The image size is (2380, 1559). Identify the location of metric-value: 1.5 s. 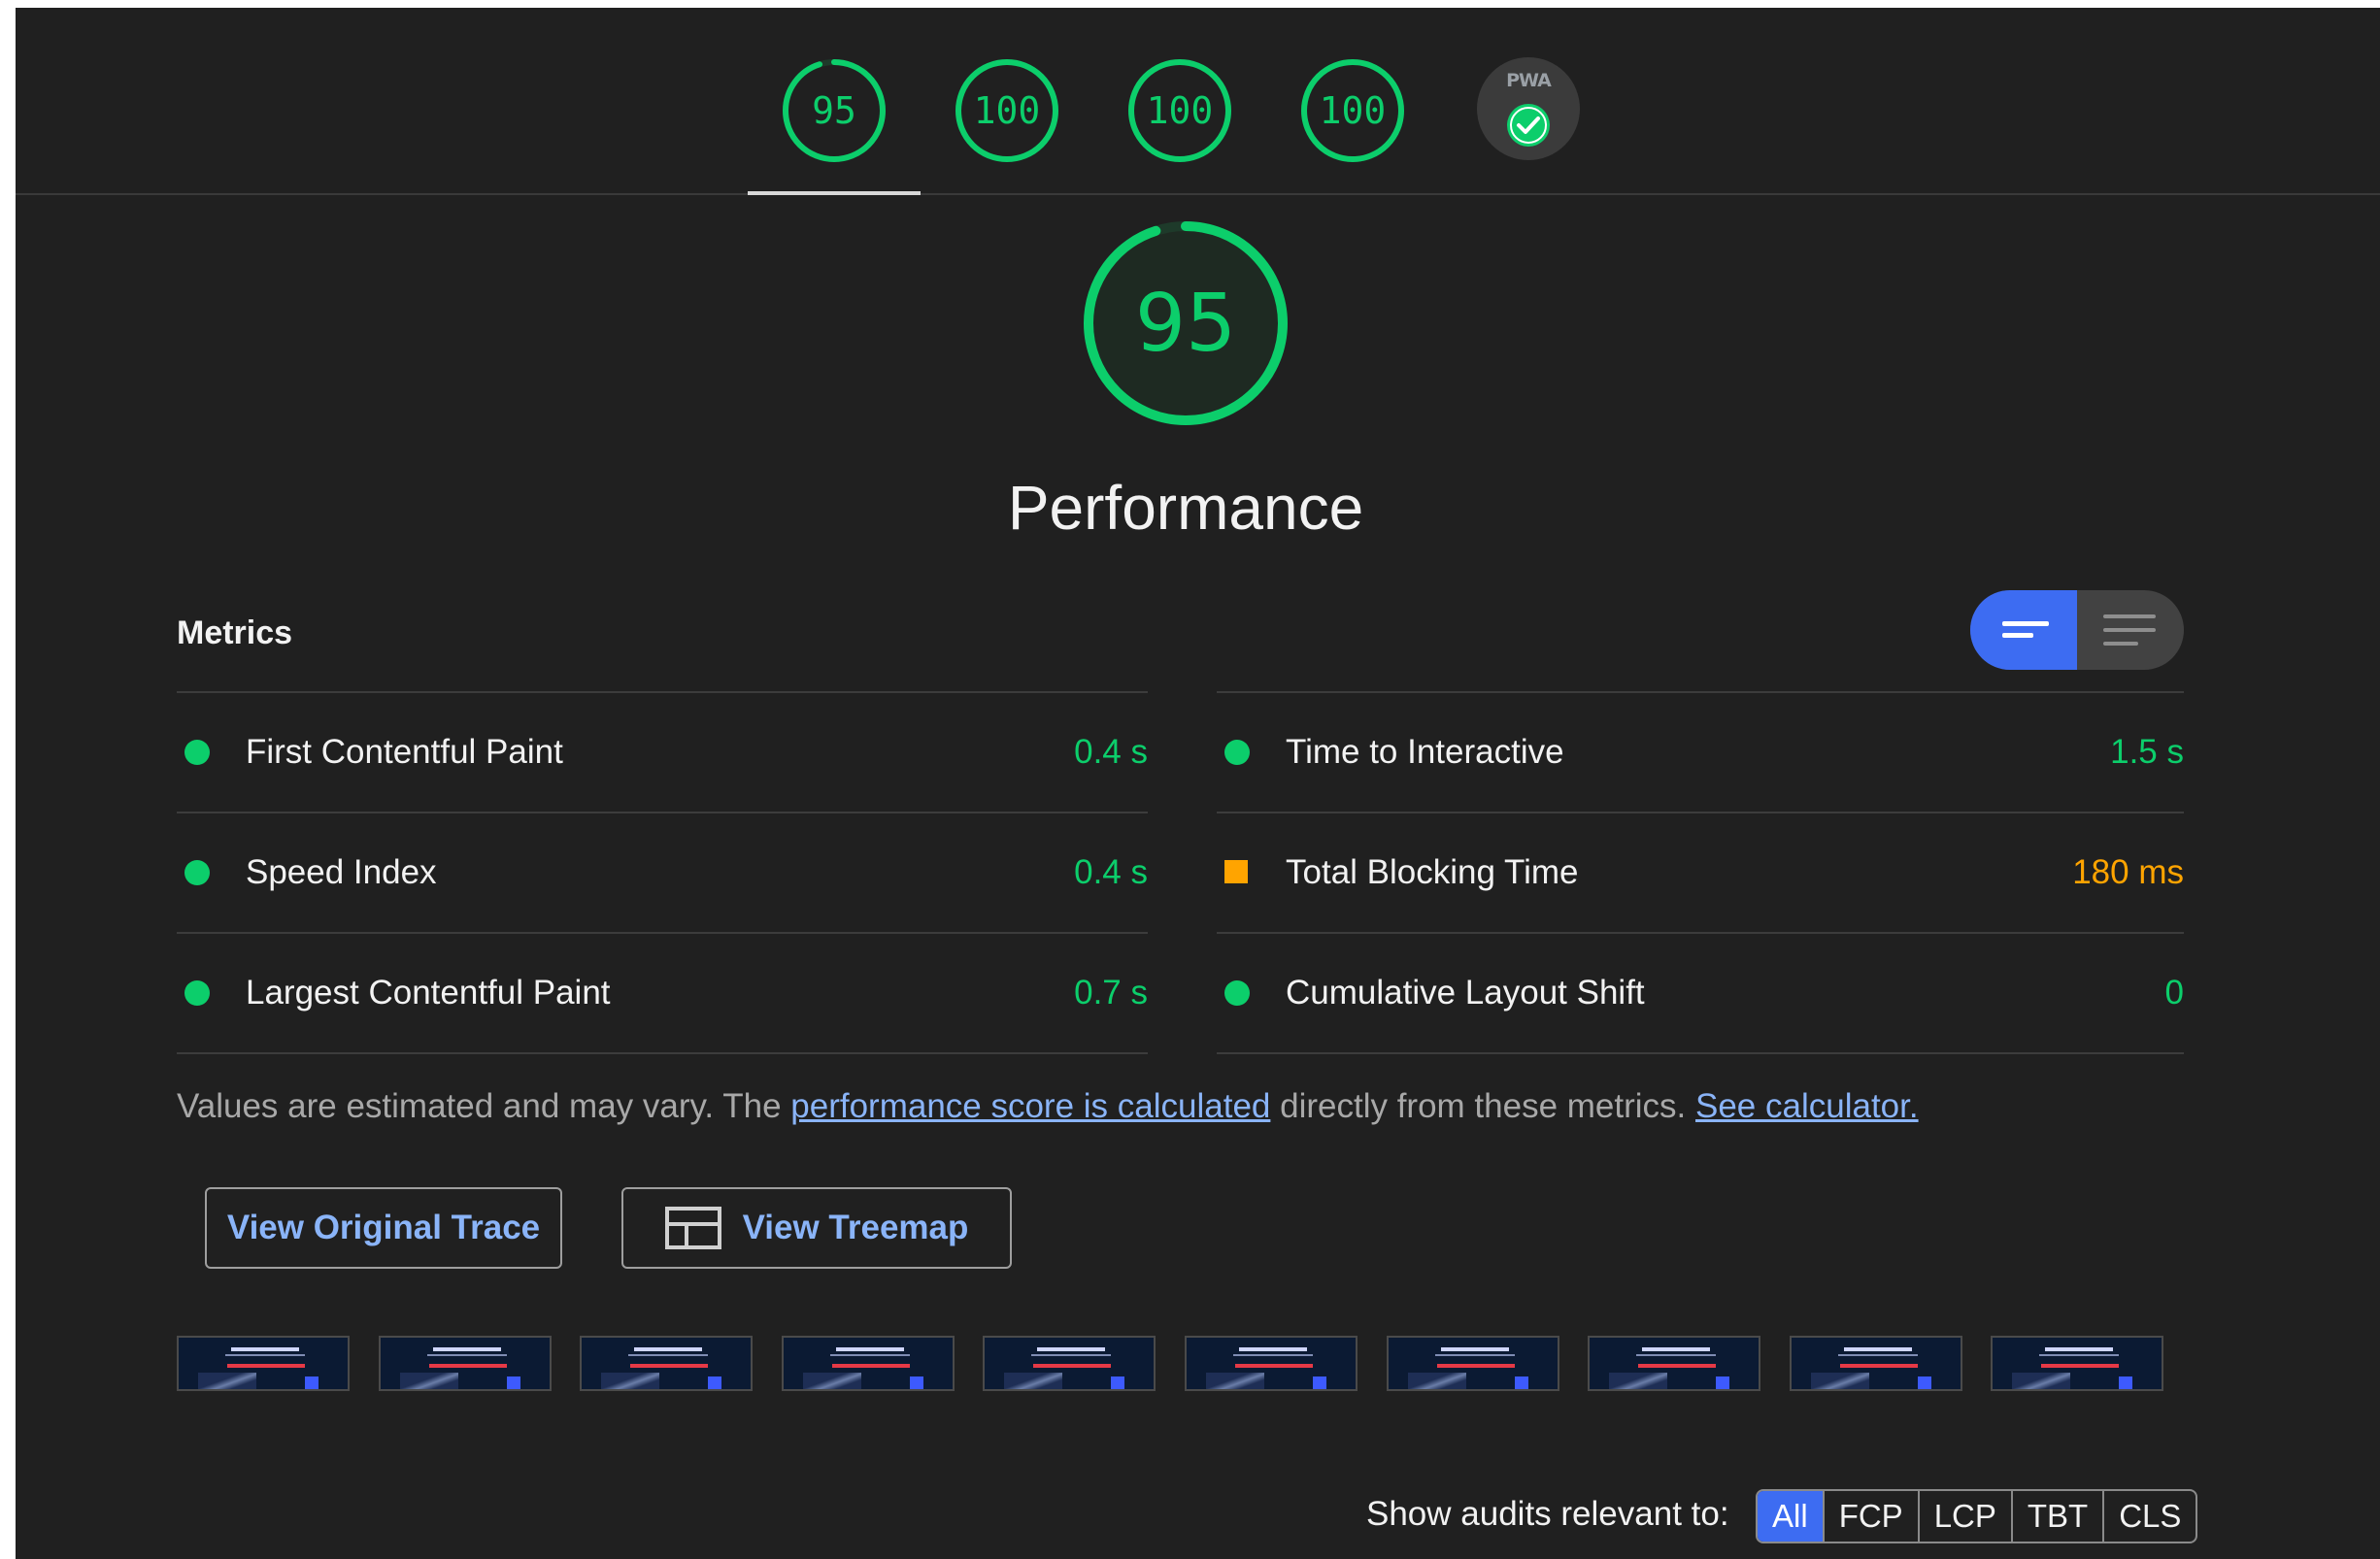
(2147, 752).